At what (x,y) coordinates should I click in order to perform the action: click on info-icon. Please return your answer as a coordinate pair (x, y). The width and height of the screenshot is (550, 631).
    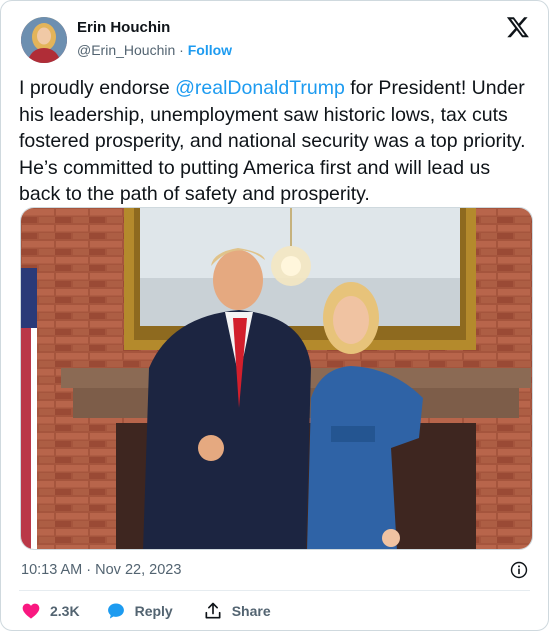
    Looking at the image, I should click on (519, 570).